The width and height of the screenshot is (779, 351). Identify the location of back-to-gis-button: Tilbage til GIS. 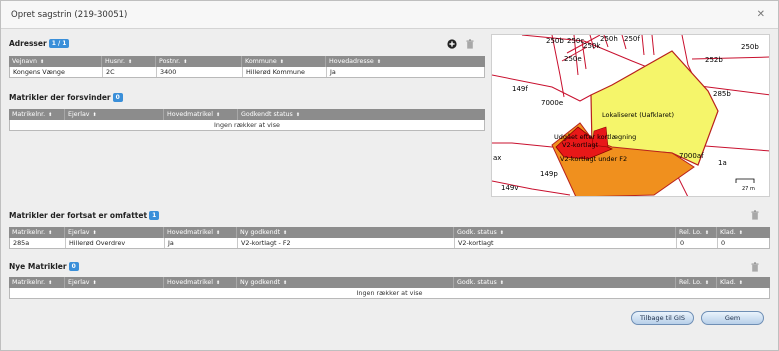
(662, 318).